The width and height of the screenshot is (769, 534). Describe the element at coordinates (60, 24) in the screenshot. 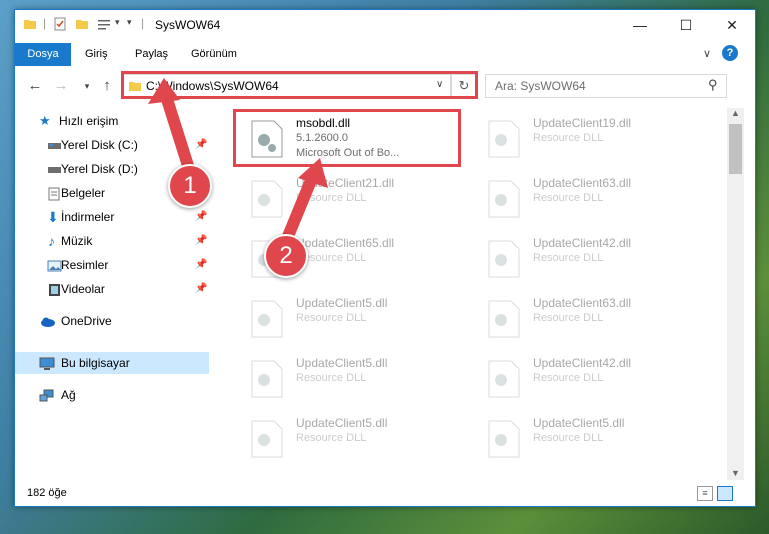

I see `properties-icon` at that location.